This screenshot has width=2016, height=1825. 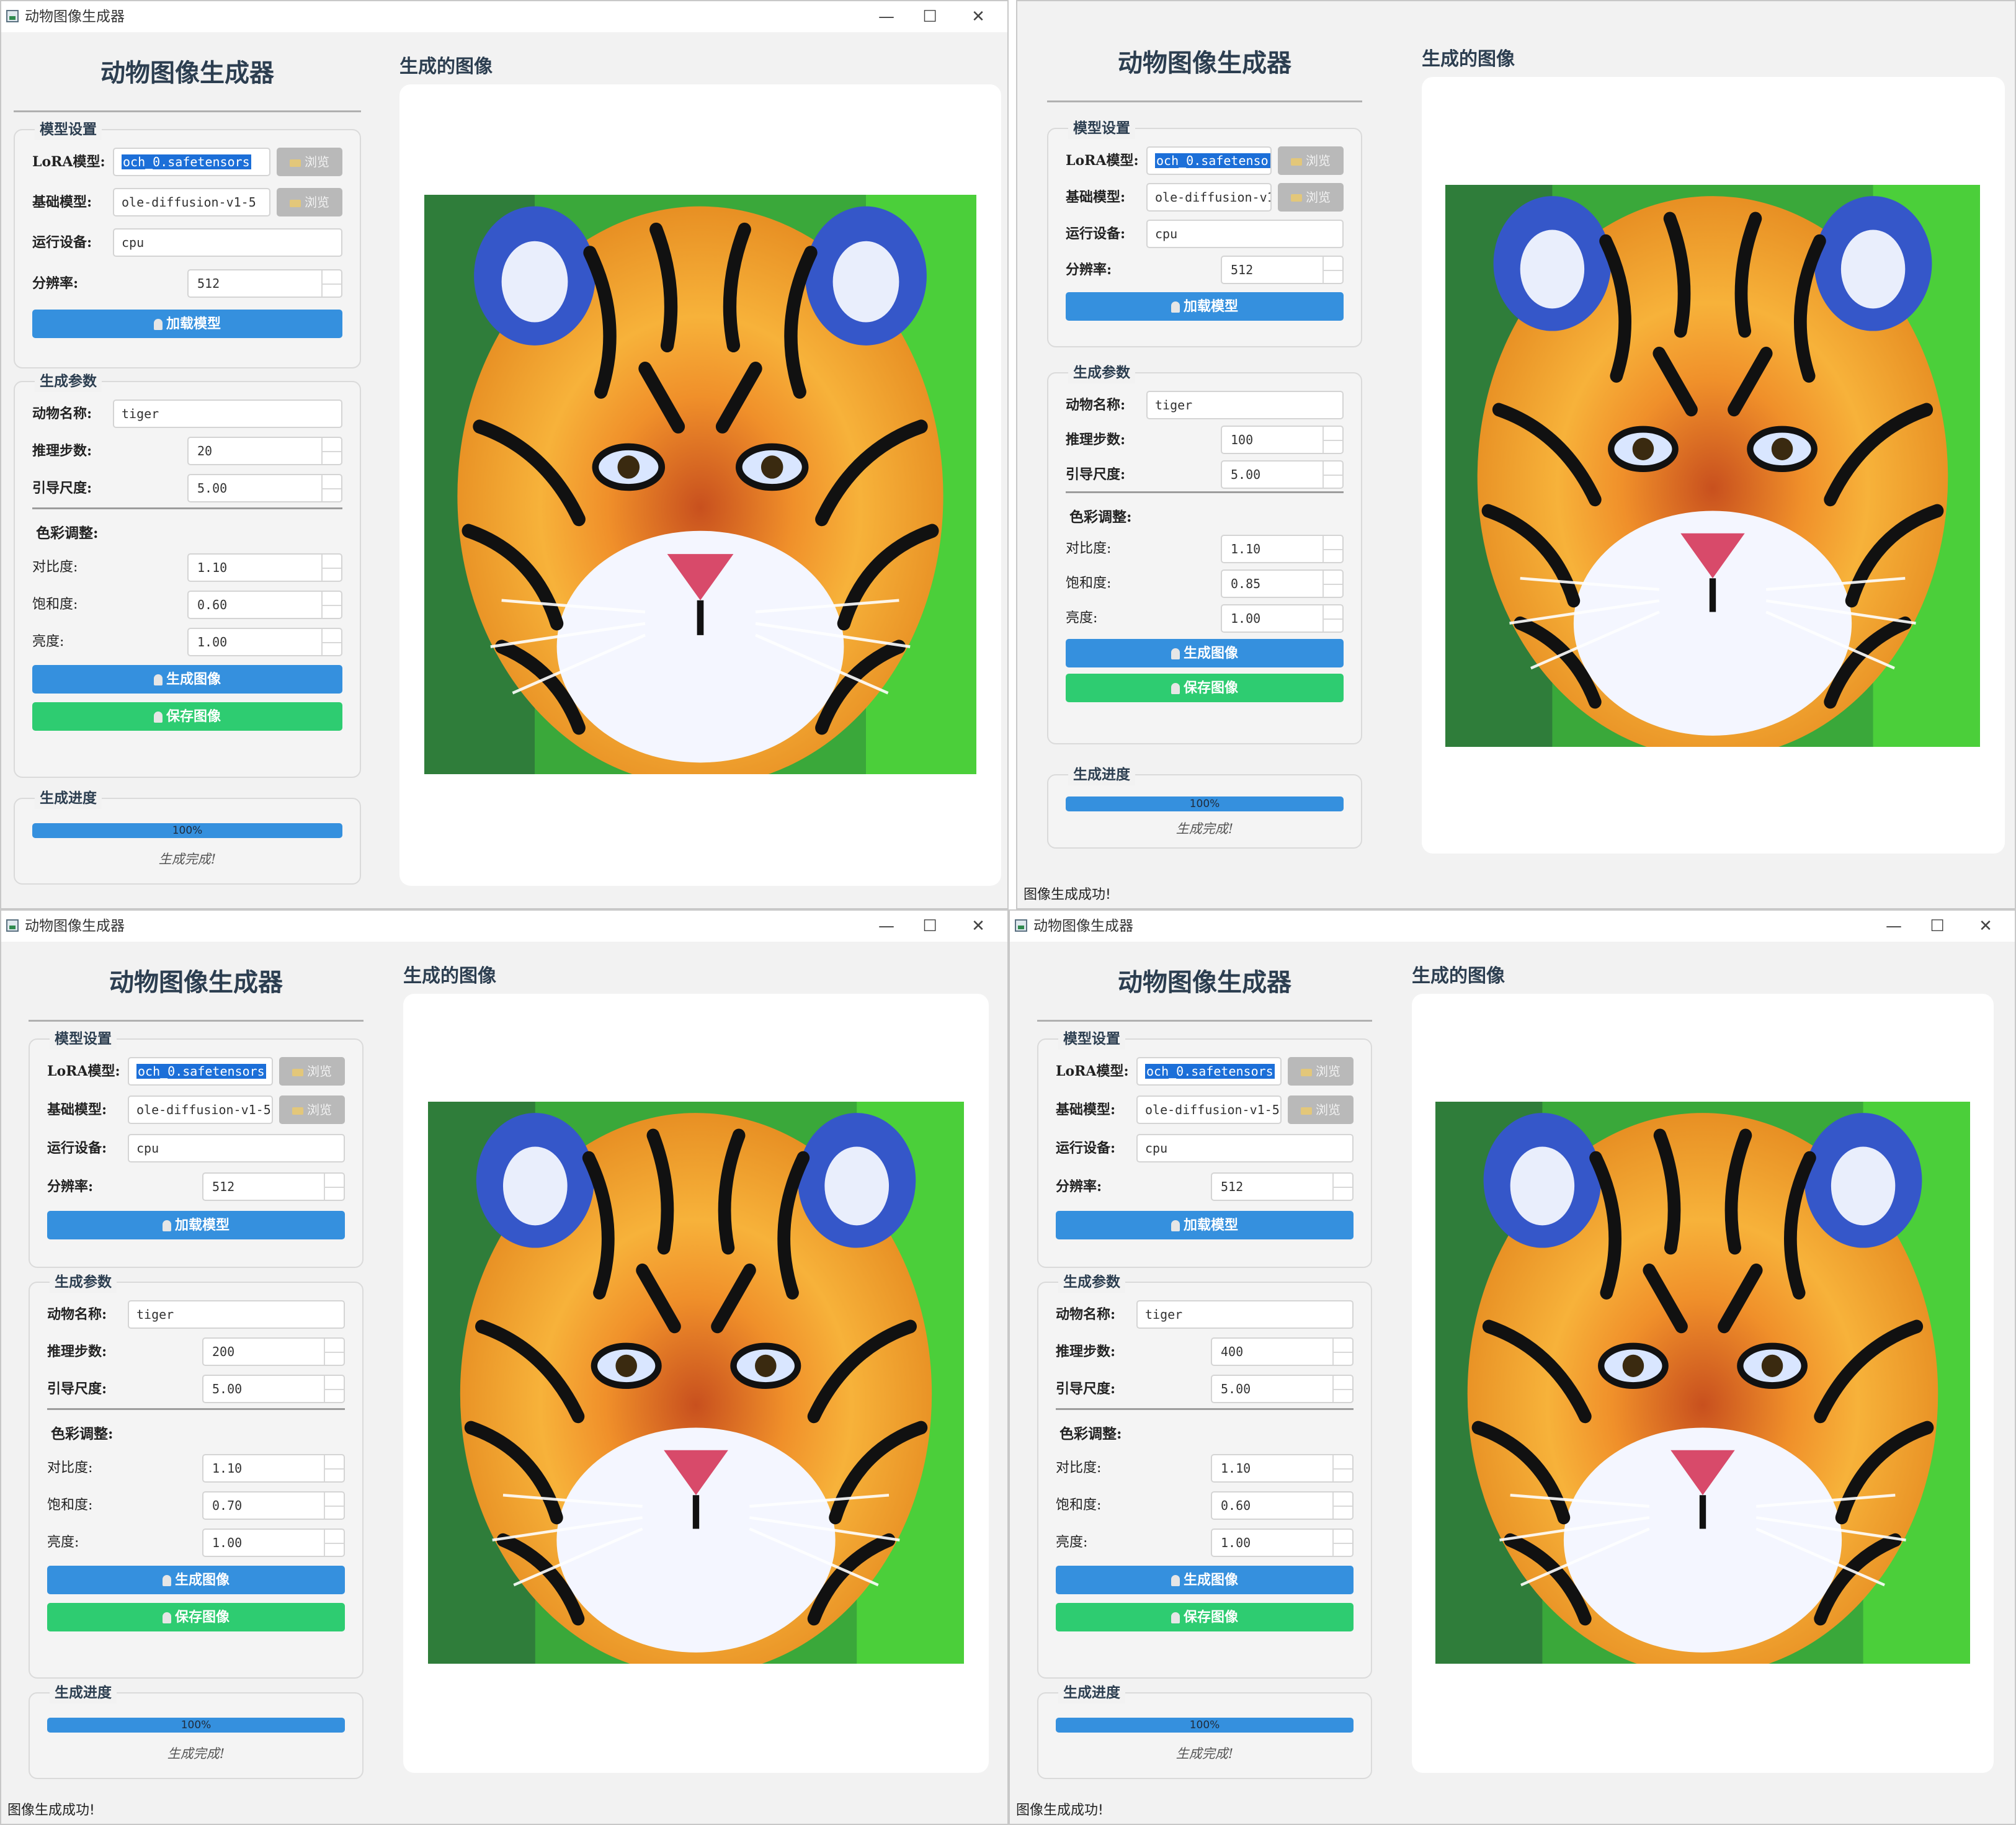 I want to click on saturation-spinbox: 0.85, so click(x=1283, y=583).